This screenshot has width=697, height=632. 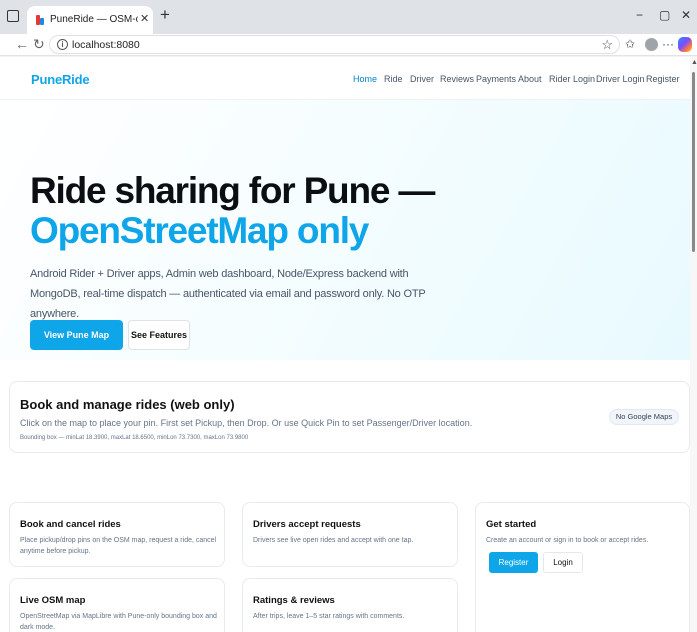 I want to click on site-favicon-icon, so click(x=40, y=20).